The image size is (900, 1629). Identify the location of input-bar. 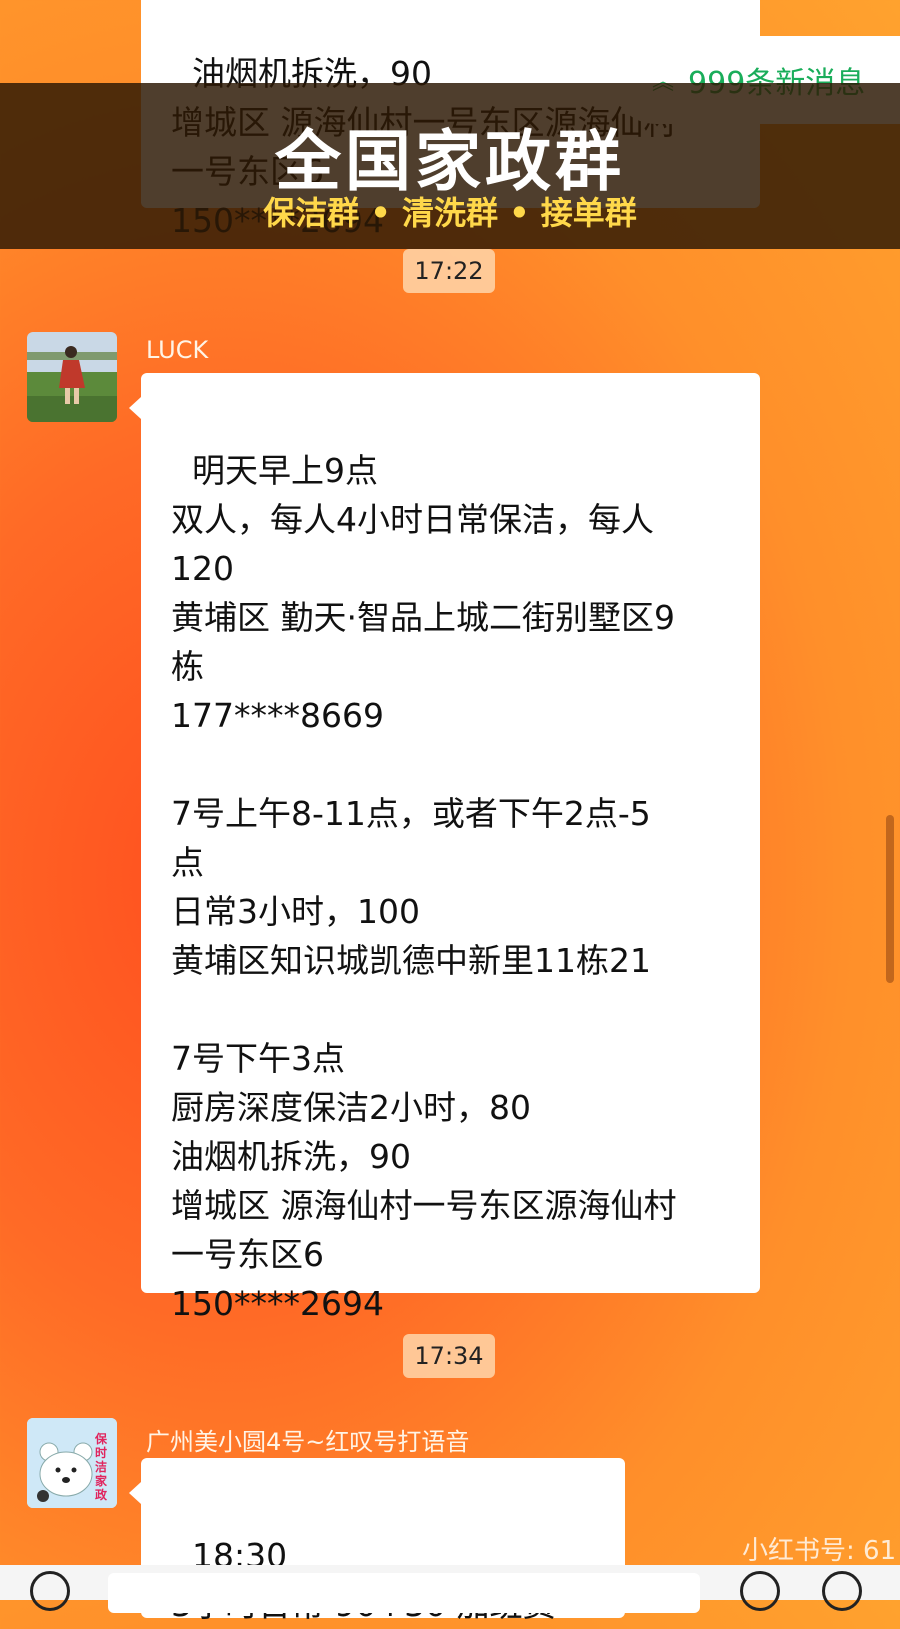
(450, 1589).